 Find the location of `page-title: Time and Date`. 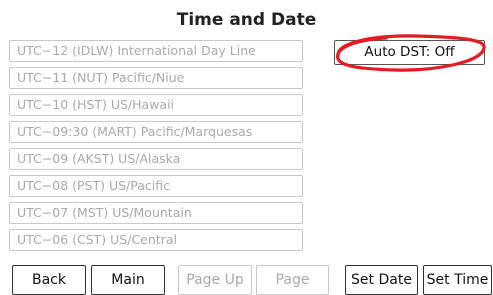

page-title: Time and Date is located at coordinates (246, 20).